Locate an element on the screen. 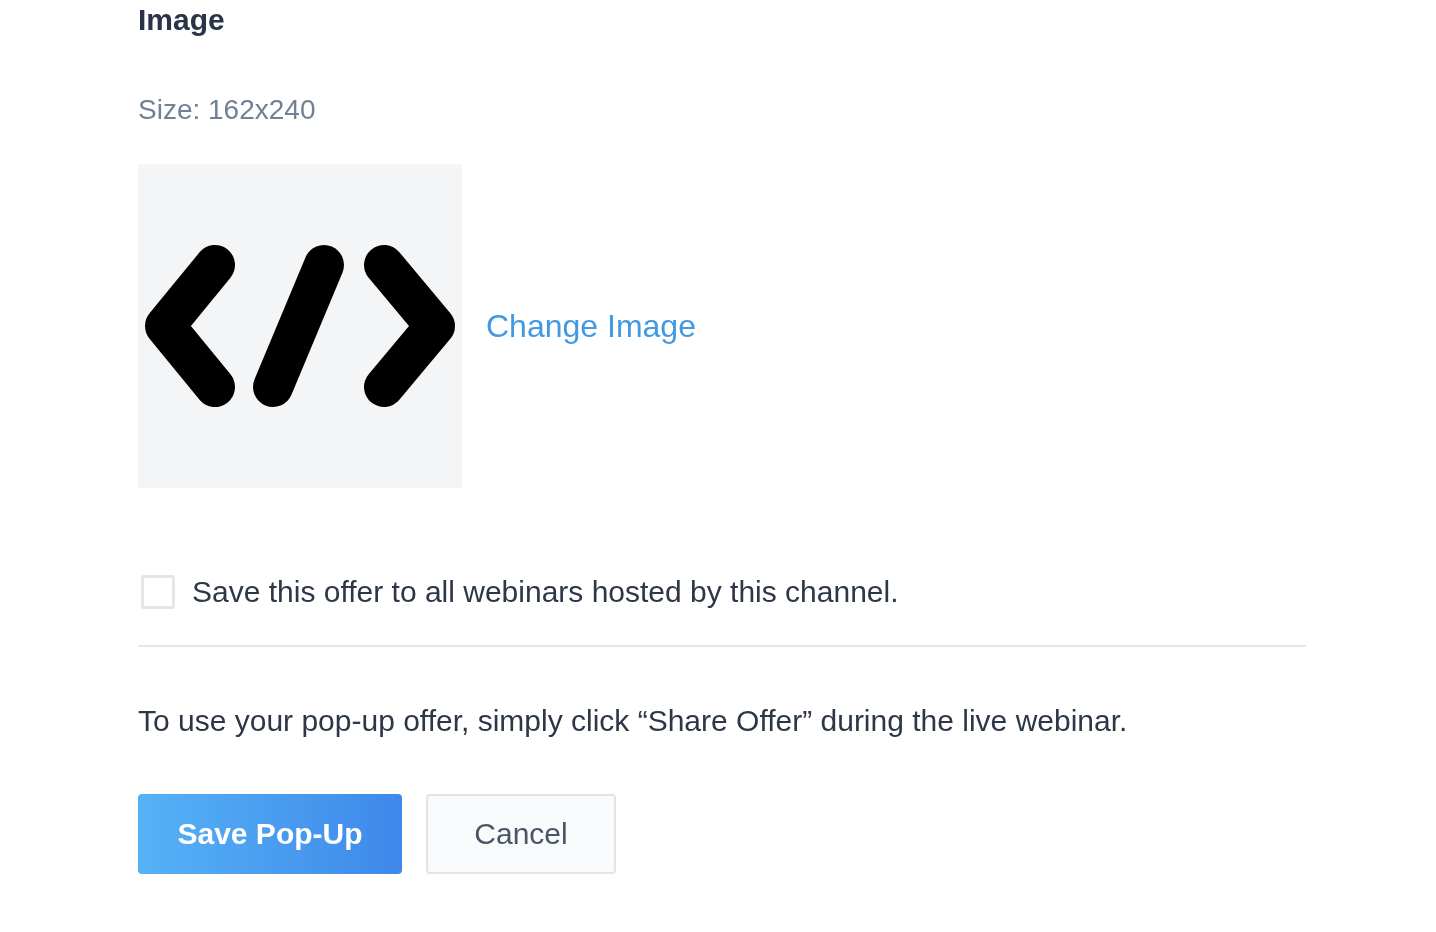 The height and width of the screenshot is (932, 1436). section-title: Image is located at coordinates (181, 20).